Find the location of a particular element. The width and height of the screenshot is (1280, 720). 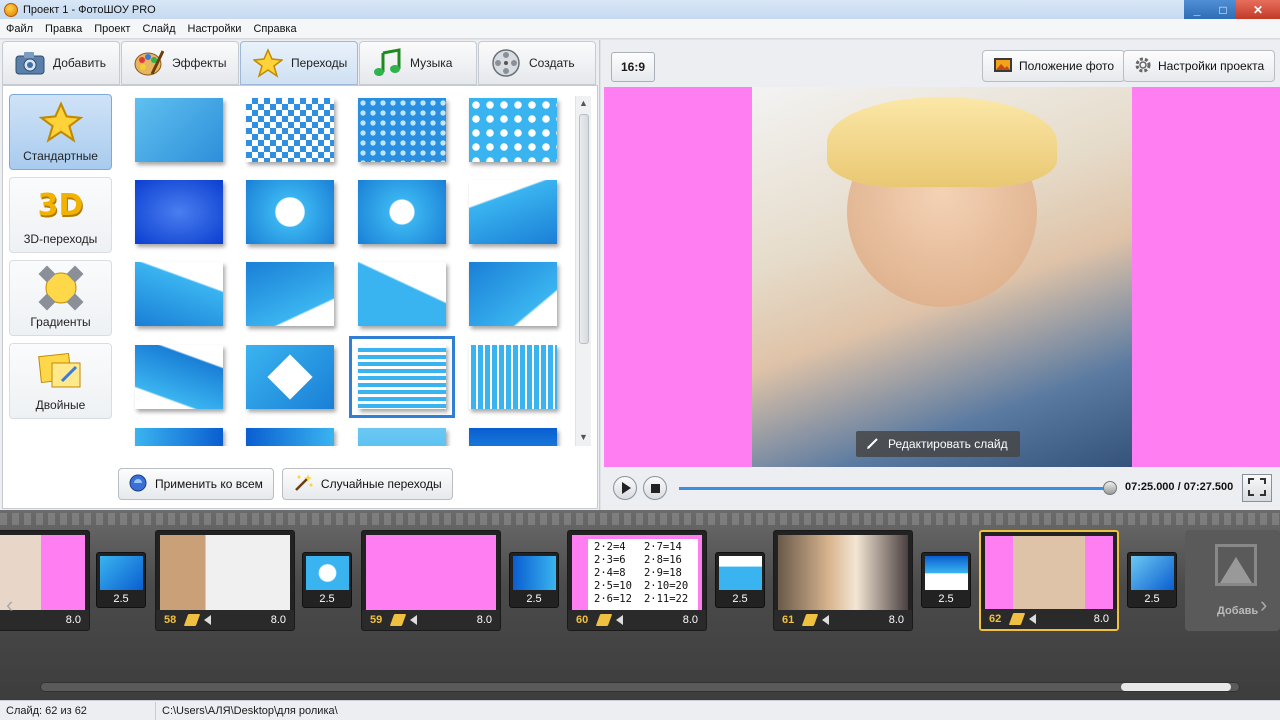

menu-settings: Настройки is located at coordinates (215, 29).